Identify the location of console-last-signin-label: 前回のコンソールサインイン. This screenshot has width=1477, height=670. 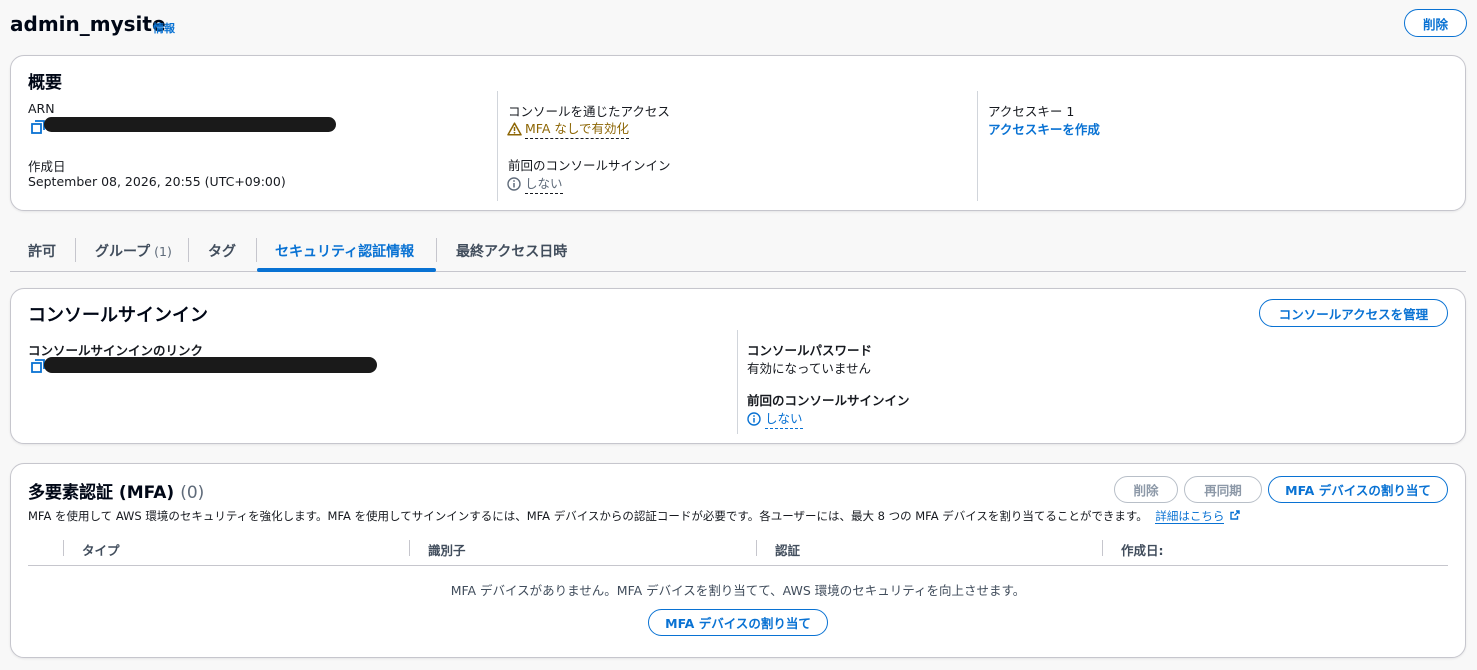
(828, 400).